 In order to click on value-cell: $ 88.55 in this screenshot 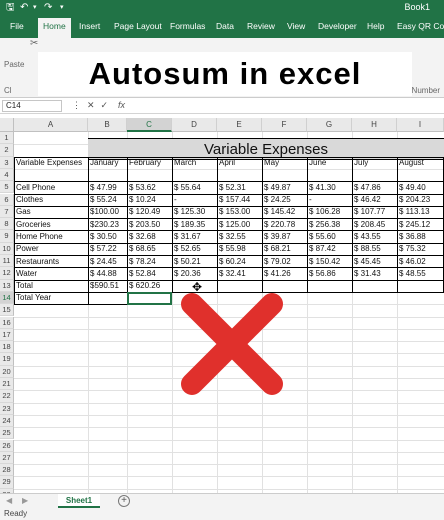, I will do `click(374, 249)`.